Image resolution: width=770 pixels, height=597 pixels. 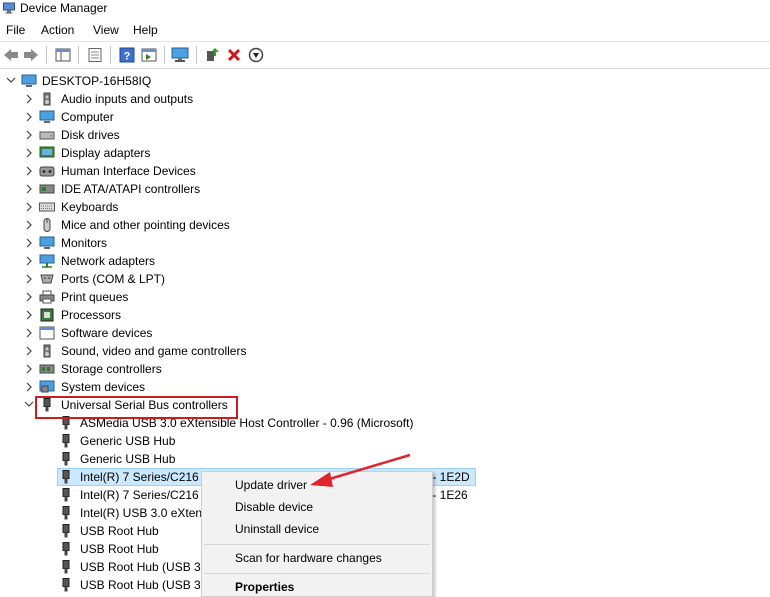 I want to click on back-arrow-icon, so click(x=11, y=55).